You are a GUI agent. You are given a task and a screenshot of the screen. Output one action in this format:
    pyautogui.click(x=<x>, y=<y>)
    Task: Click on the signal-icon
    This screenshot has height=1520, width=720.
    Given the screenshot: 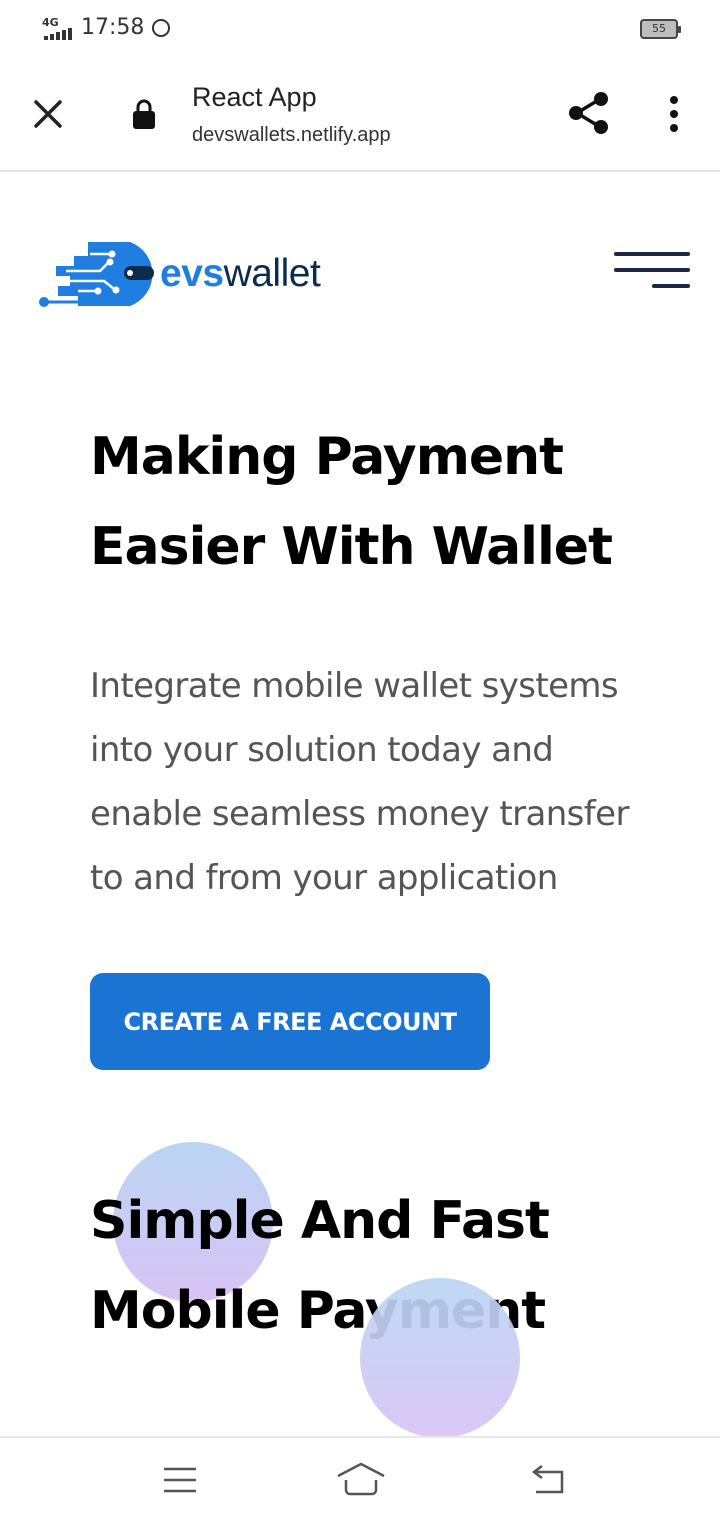 What is the action you would take?
    pyautogui.click(x=59, y=34)
    